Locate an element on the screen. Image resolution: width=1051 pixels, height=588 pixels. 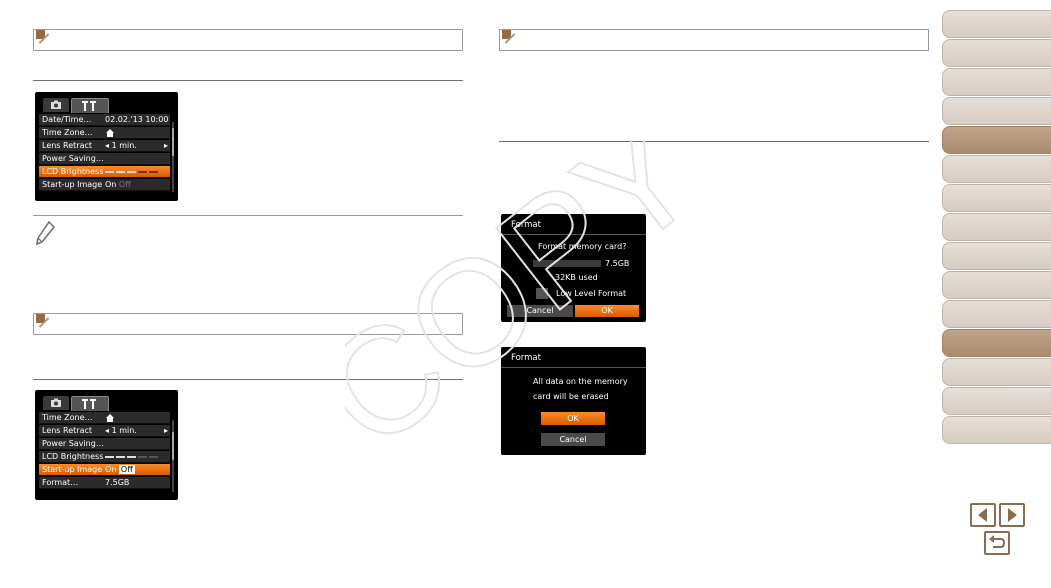
arrow-right-icon is located at coordinates (1012, 515).